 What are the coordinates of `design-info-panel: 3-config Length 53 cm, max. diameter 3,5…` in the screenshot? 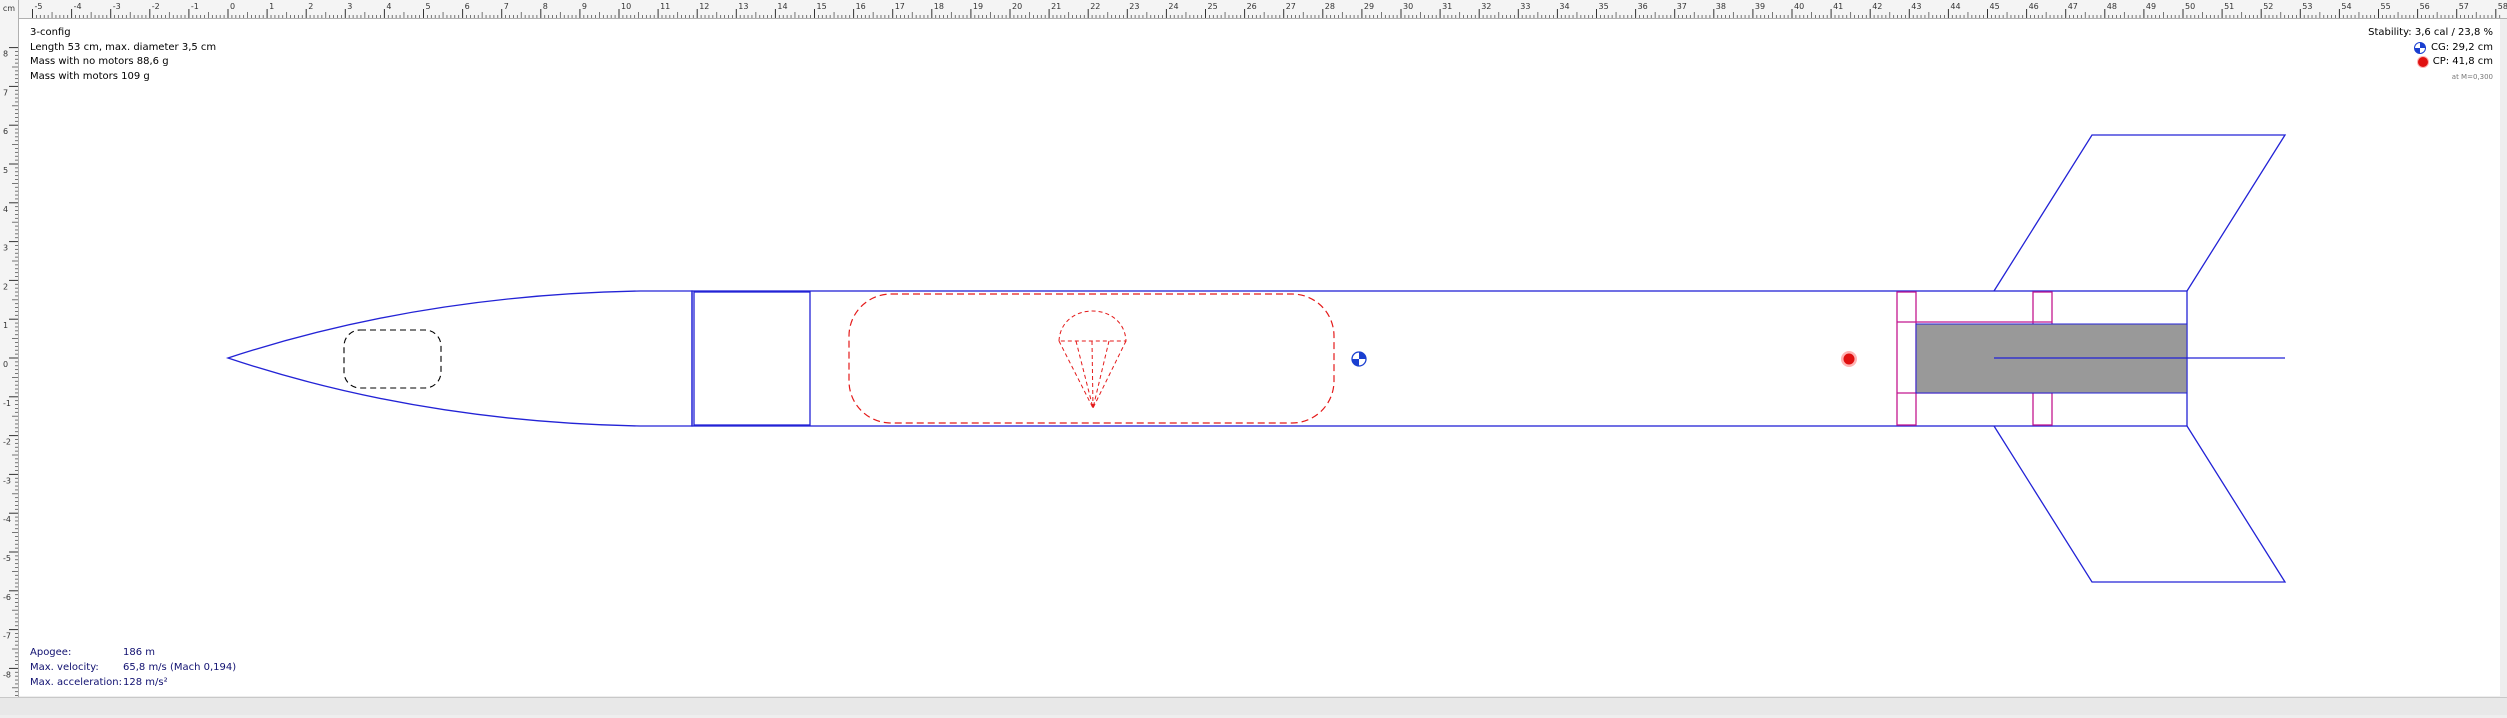 It's located at (123, 55).